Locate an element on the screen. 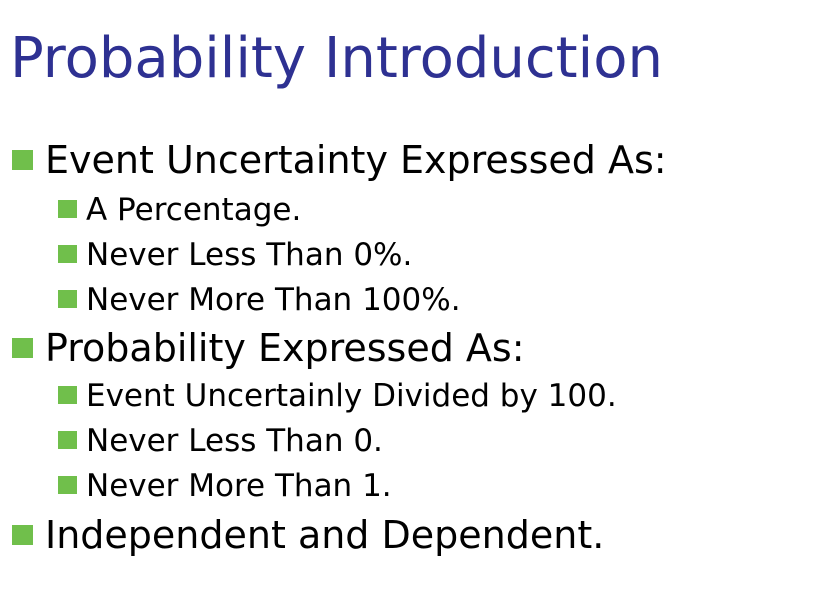 Image resolution: width=839 pixels, height=596 pixels. sub-bullet-text: Event Uncertainly Divided by 100. is located at coordinates (351, 396).